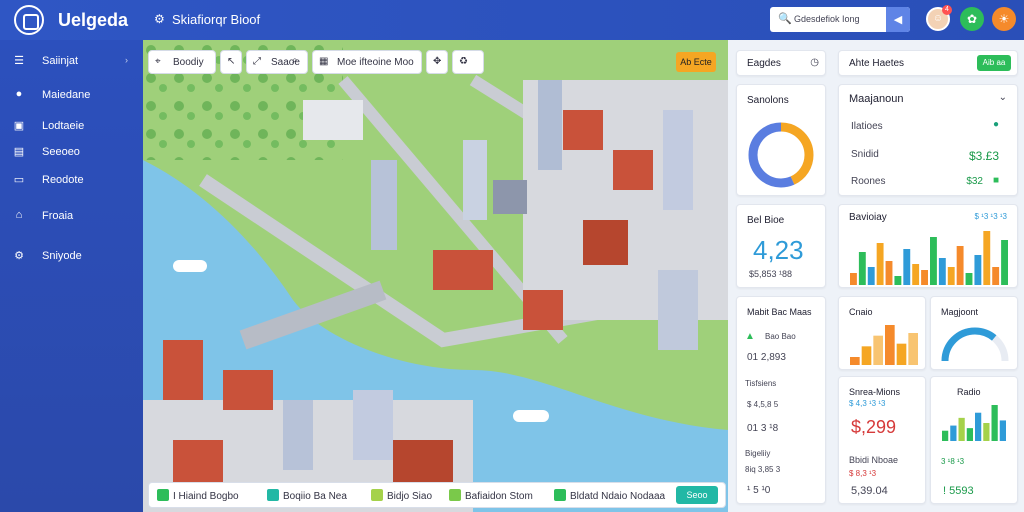 This screenshot has width=1024, height=512. What do you see at coordinates (994, 63) in the screenshot?
I see `panel-right-button: Aib aa` at bounding box center [994, 63].